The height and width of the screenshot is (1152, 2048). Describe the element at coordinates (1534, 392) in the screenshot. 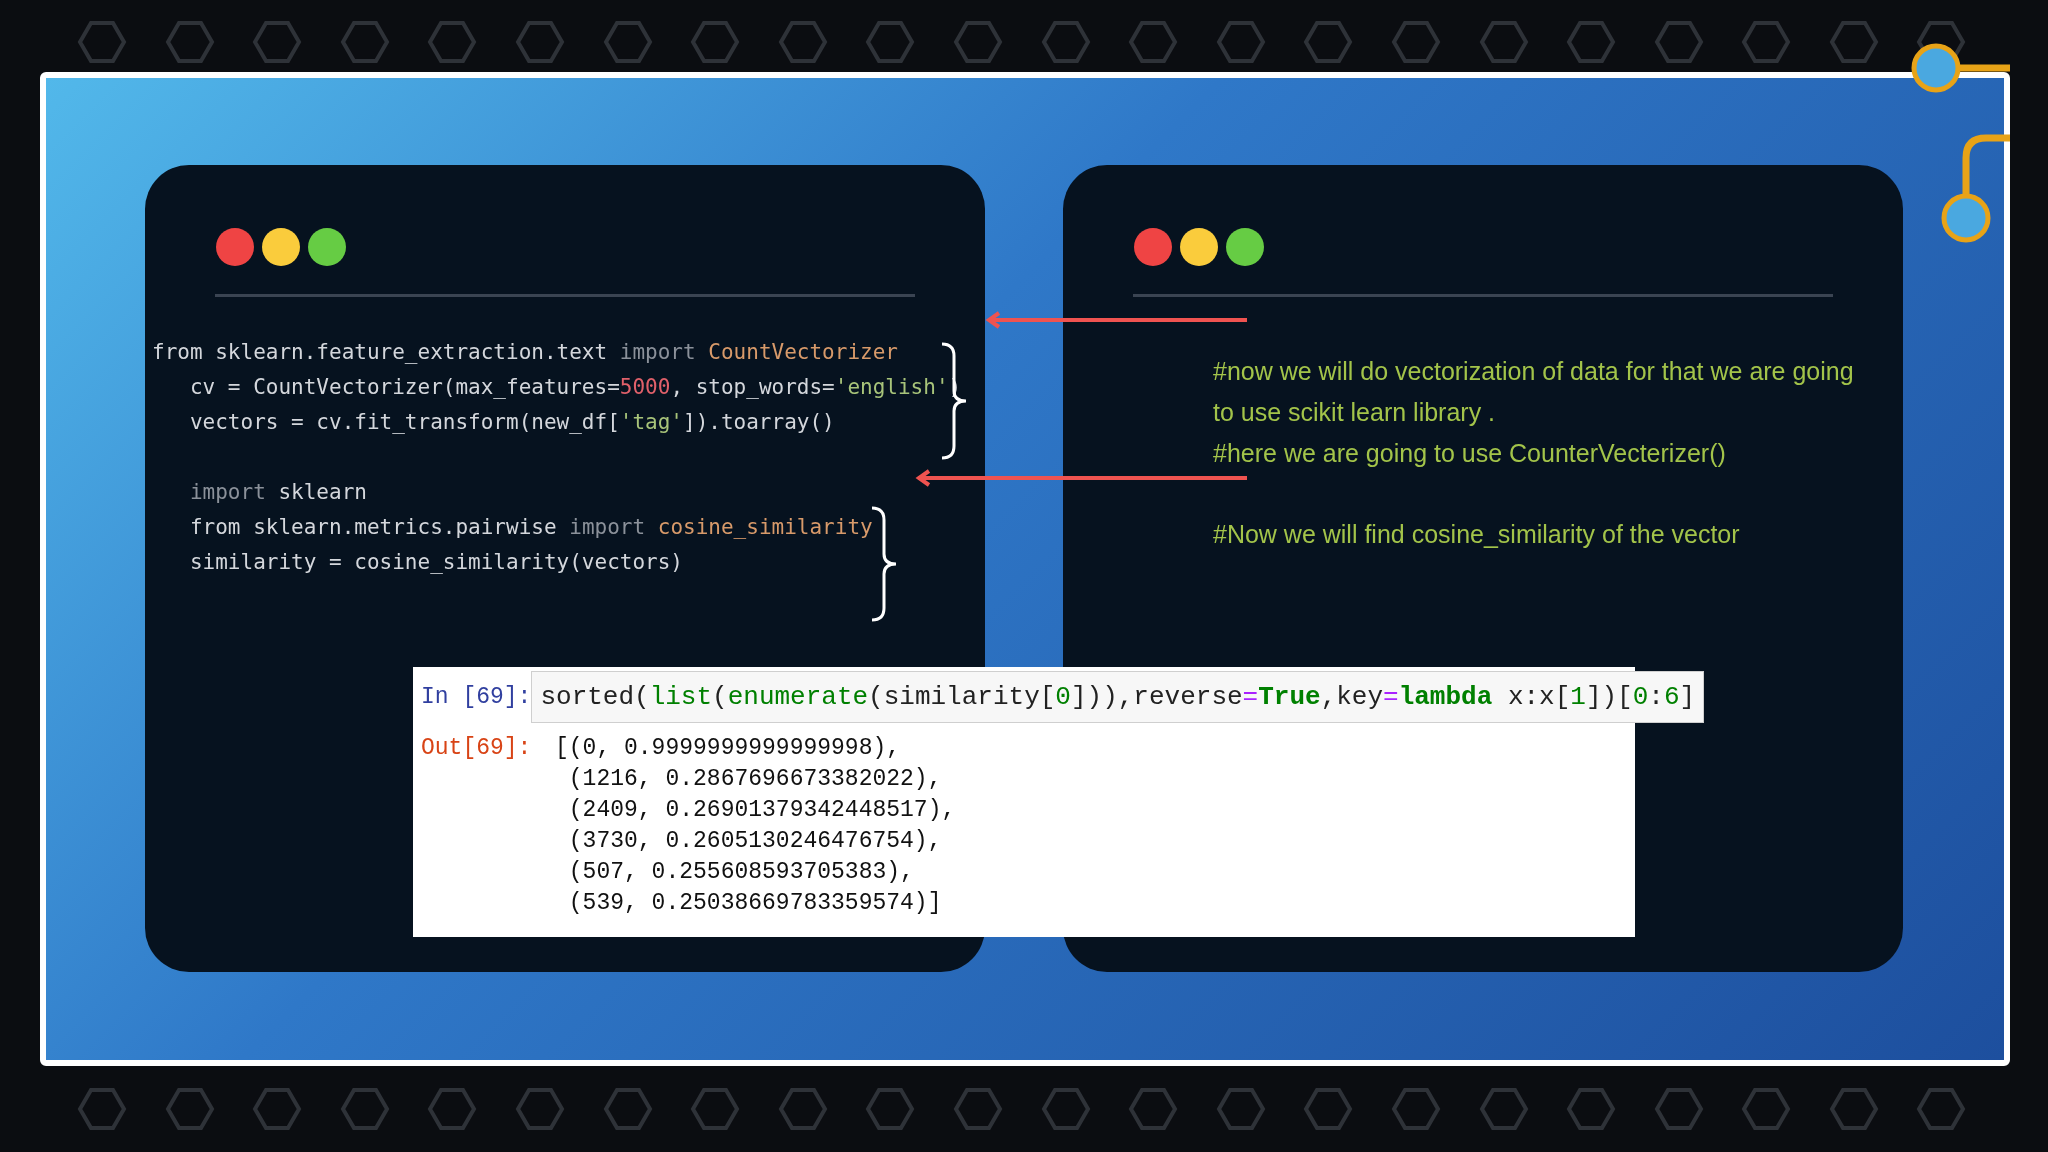

I see `comment-text: #now we will do vectorization of data for that we are going to use scikit learn library .` at that location.